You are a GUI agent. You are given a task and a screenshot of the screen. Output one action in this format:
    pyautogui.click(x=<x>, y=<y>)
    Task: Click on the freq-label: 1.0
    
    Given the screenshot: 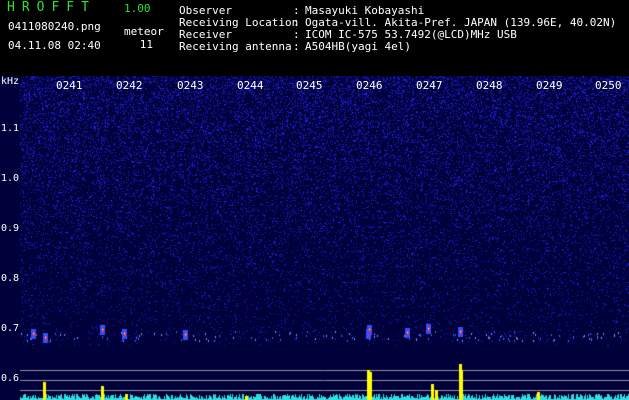 What is the action you would take?
    pyautogui.click(x=10, y=178)
    